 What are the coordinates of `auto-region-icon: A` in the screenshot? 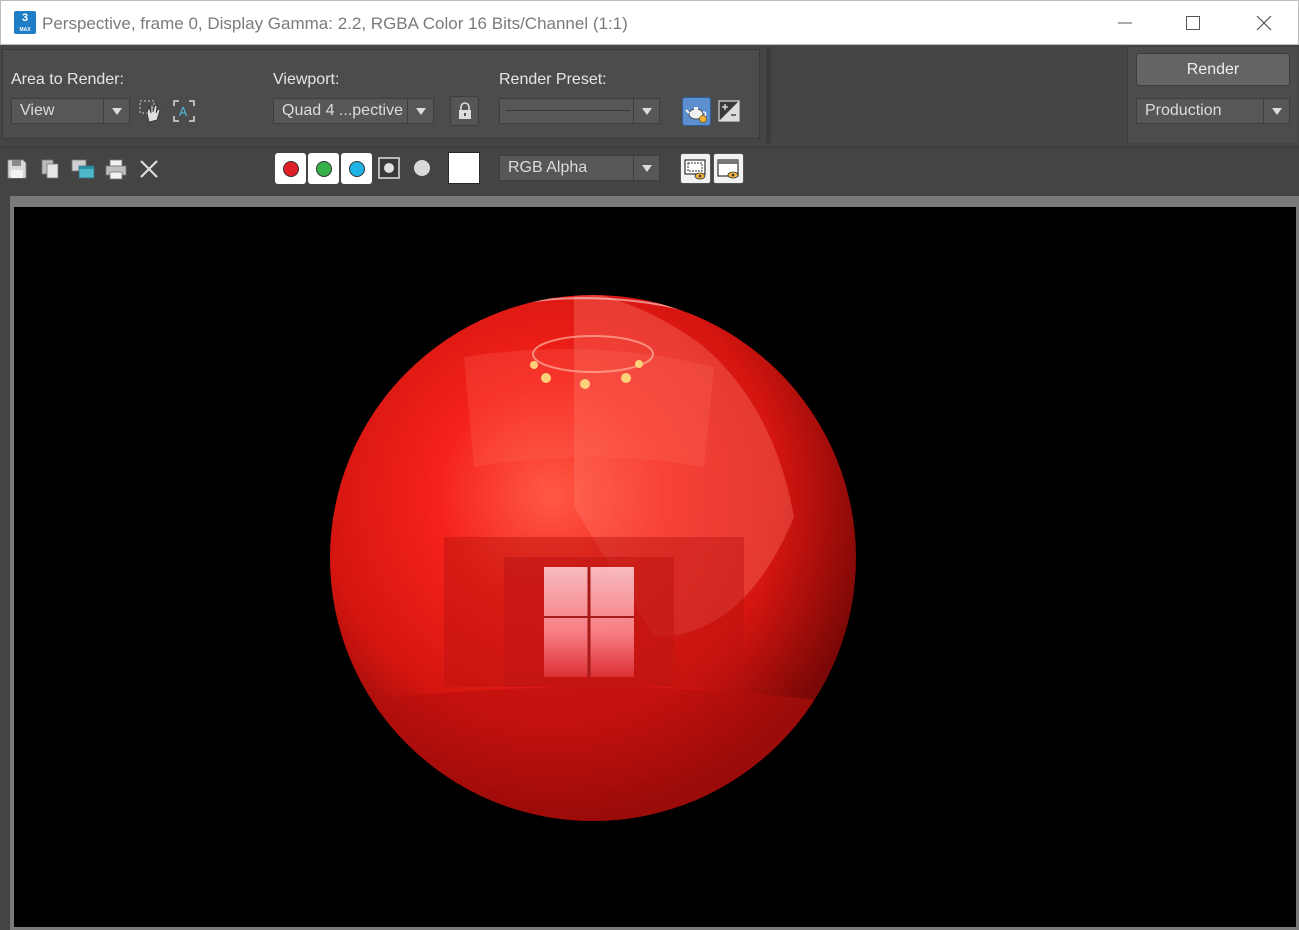 It's located at (184, 111).